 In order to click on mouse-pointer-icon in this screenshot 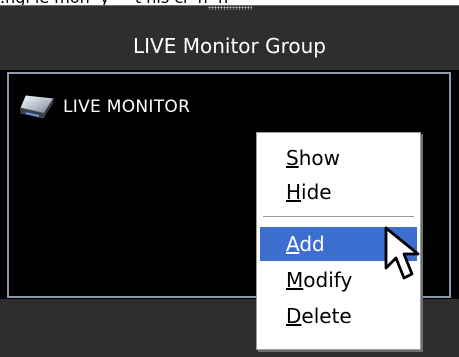, I will do `click(402, 253)`.